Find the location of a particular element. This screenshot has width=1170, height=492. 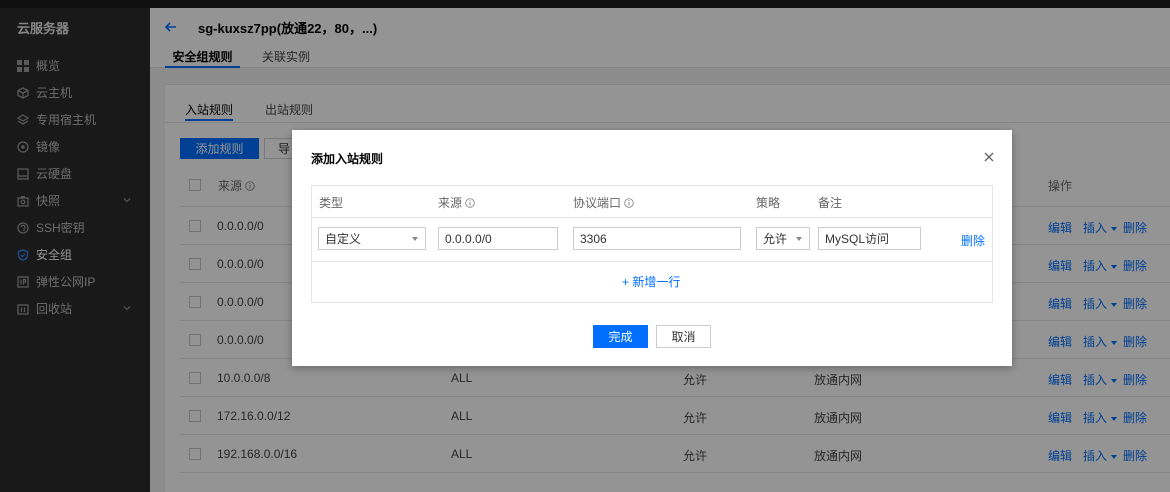

cancel-button: 取消 is located at coordinates (683, 336).